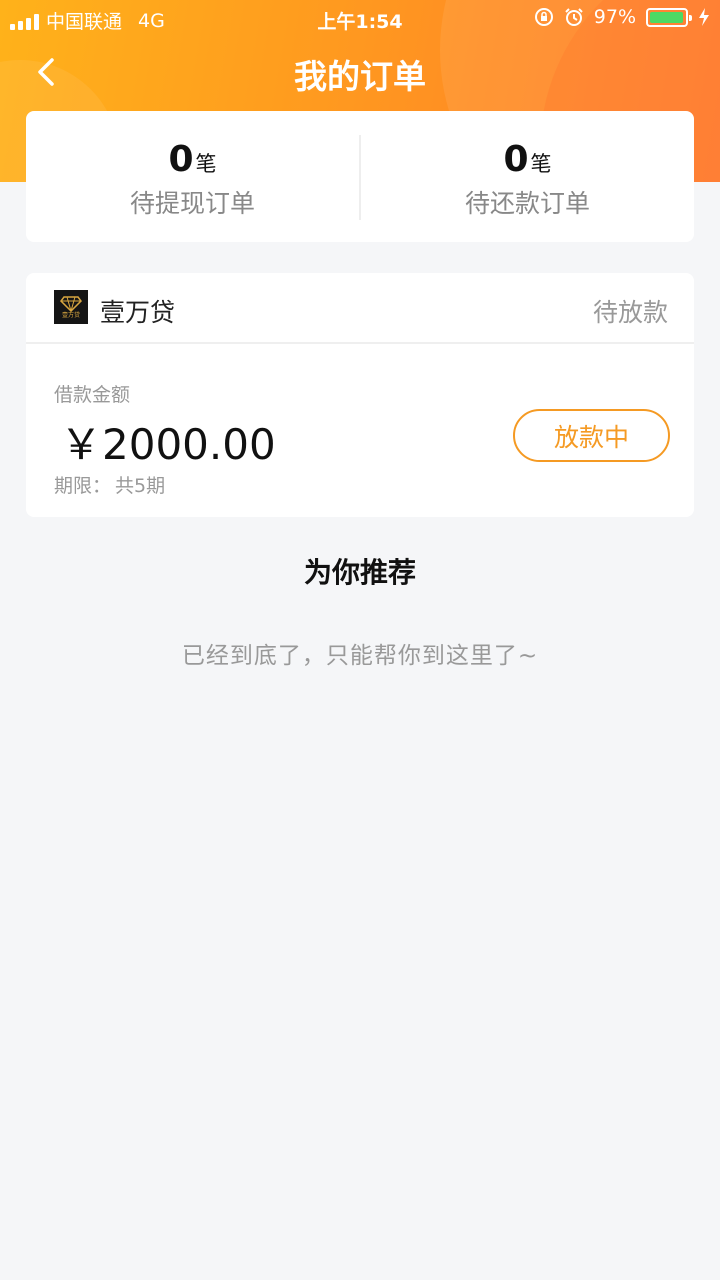  What do you see at coordinates (168, 444) in the screenshot?
I see `amount-value: ￥2000.00` at bounding box center [168, 444].